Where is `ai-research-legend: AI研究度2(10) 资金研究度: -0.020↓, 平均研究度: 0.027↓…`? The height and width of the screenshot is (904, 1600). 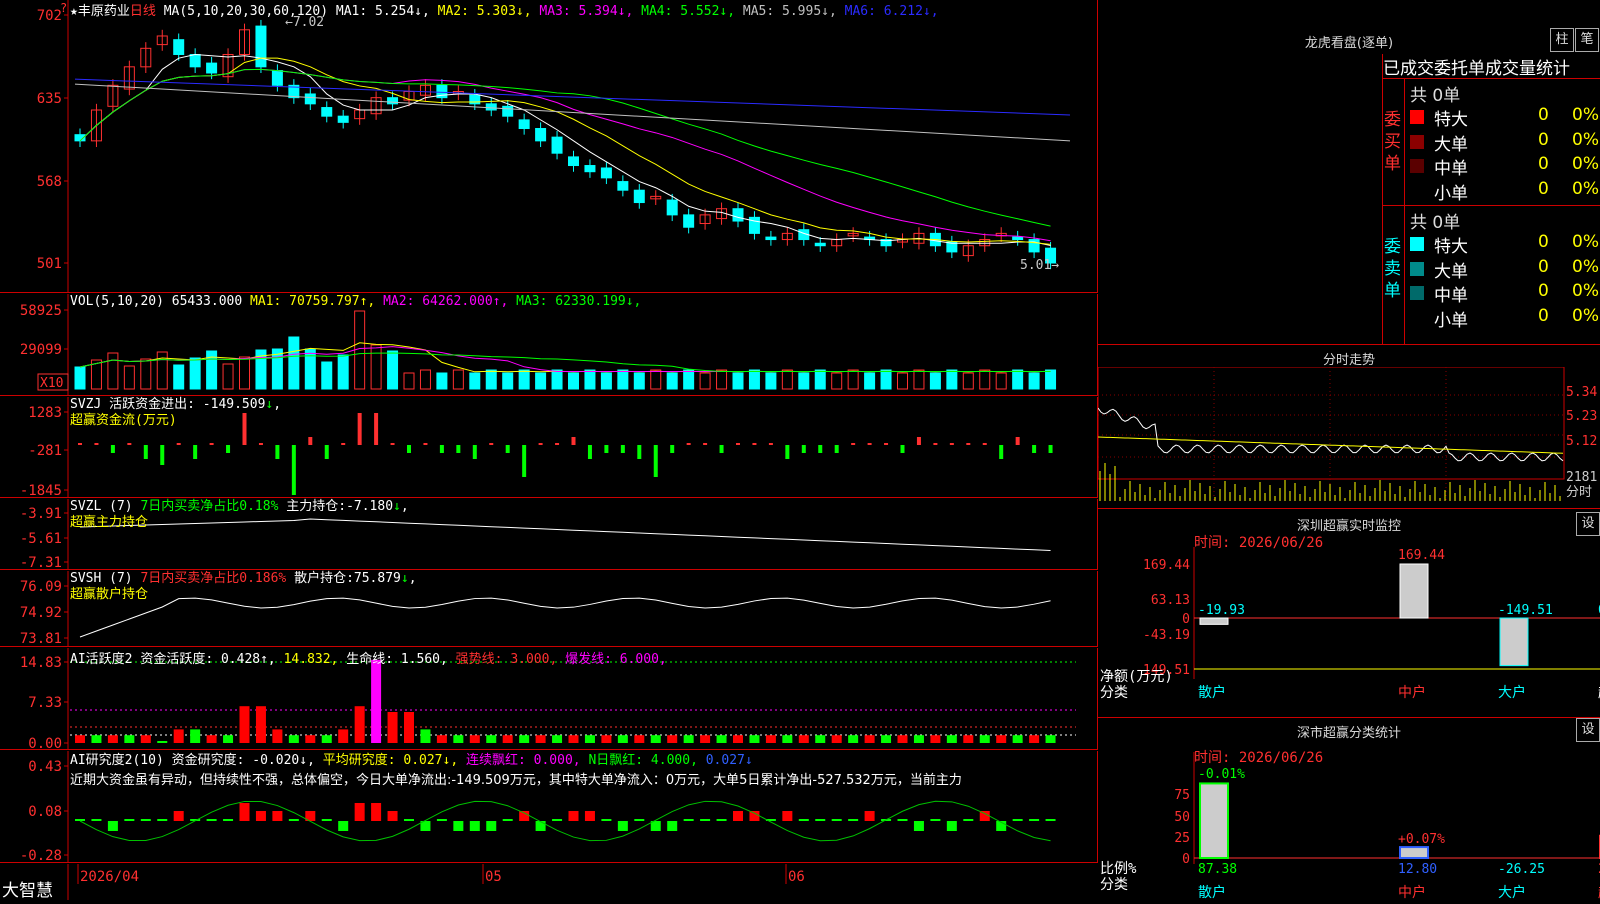 ai-research-legend: AI研究度2(10) 资金研究度: -0.020↓, 平均研究度: 0.027↓… is located at coordinates (516, 771).